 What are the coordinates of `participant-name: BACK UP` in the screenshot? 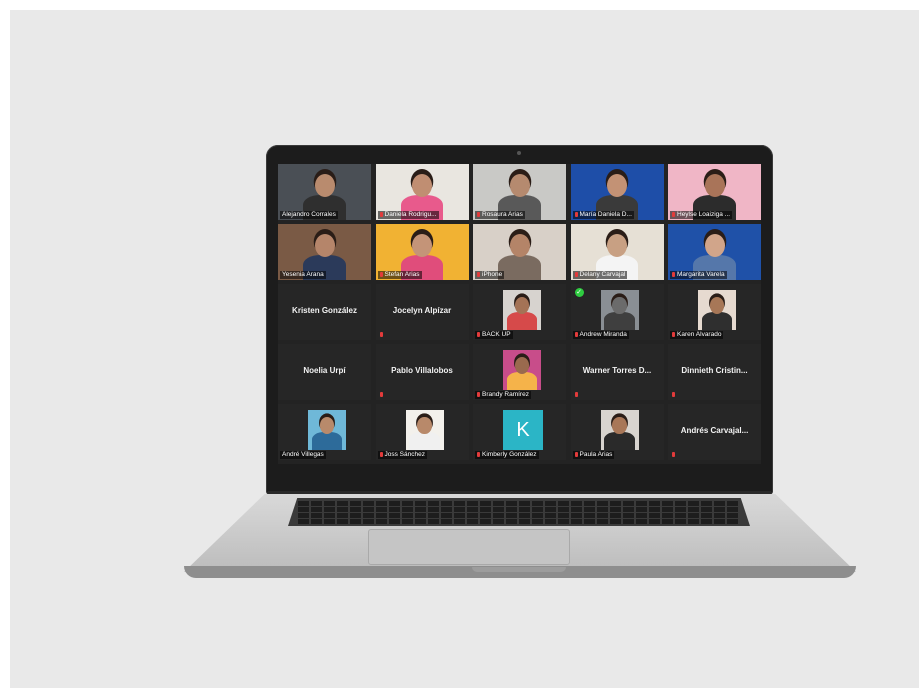 It's located at (496, 334).